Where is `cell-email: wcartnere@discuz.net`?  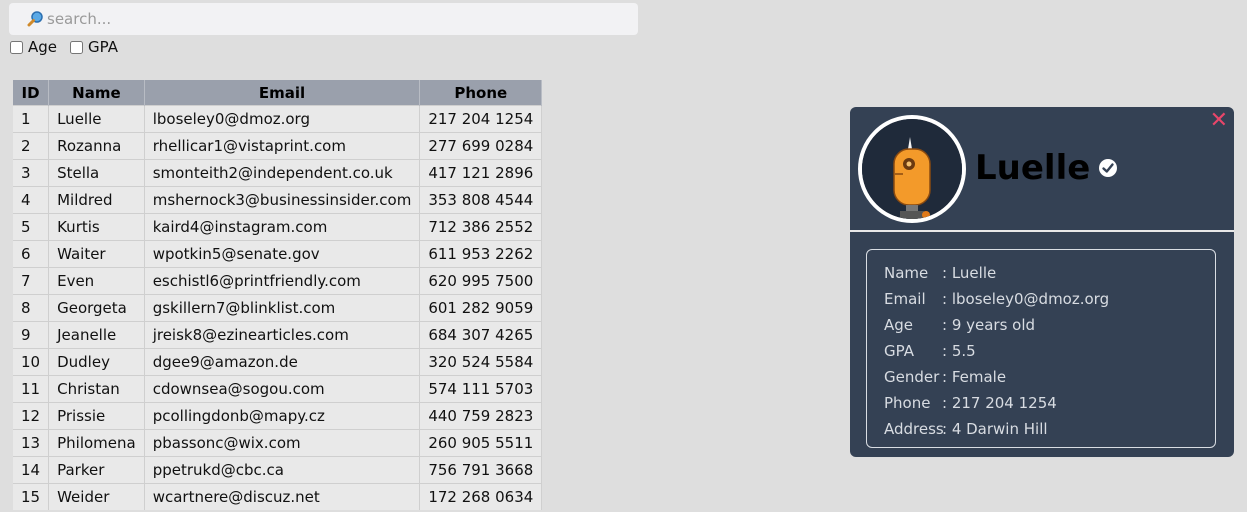
cell-email: wcartnere@discuz.net is located at coordinates (282, 496).